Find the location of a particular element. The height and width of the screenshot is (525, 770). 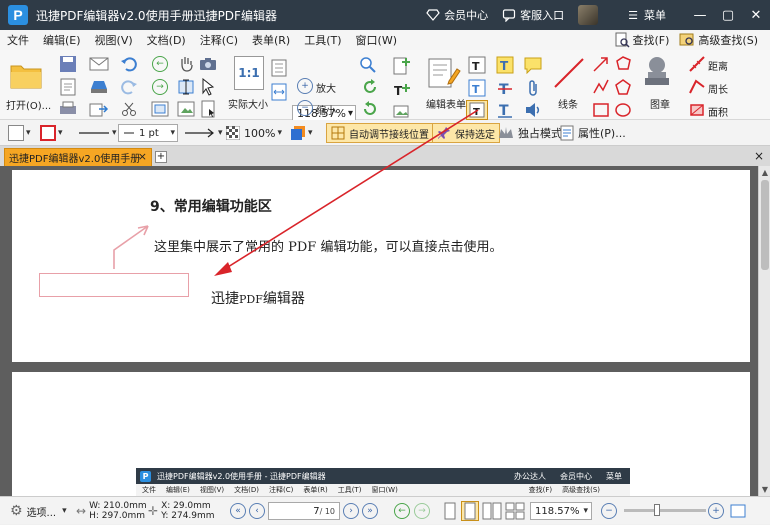

add-text-button: T is located at coordinates (403, 91).